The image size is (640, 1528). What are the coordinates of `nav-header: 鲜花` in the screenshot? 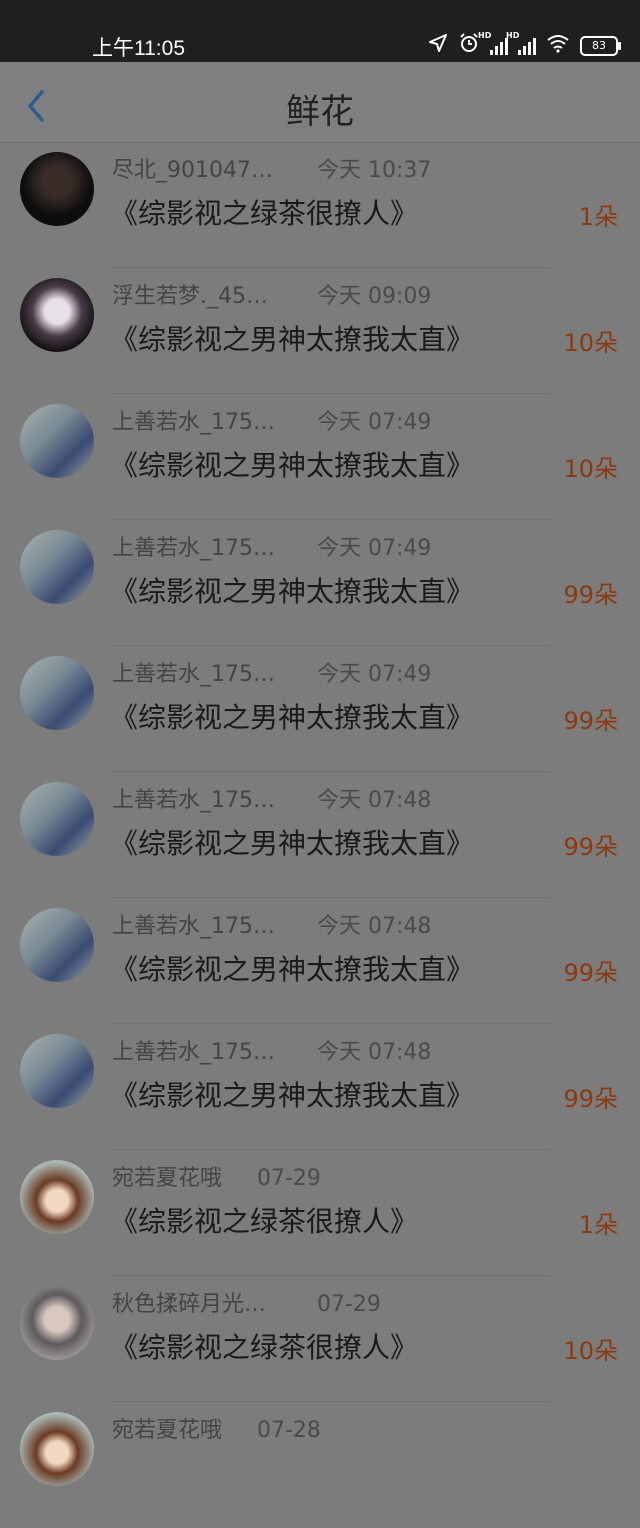 It's located at (320, 102).